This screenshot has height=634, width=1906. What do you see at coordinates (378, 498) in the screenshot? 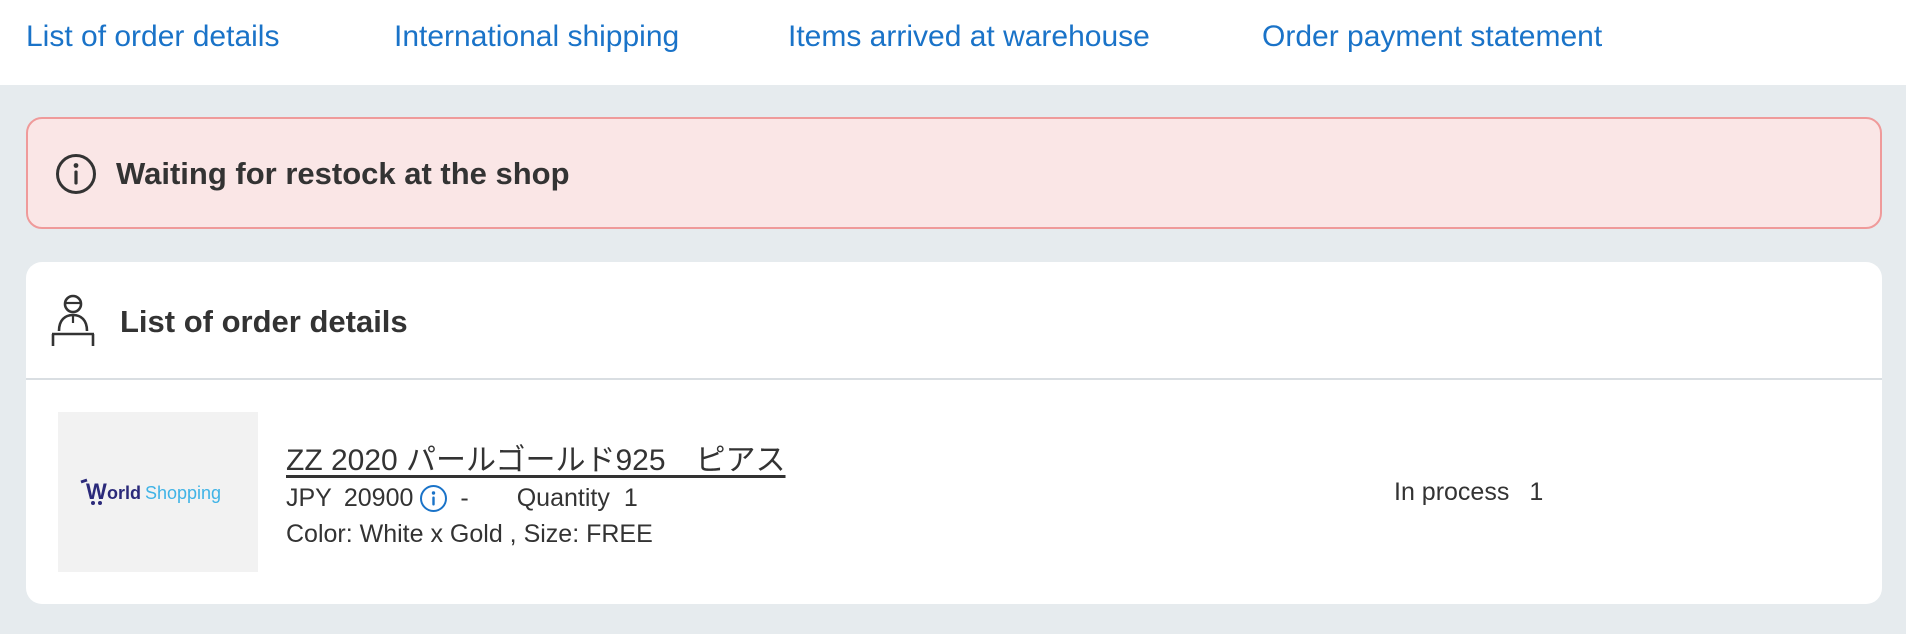
I see `price-value: 20900` at bounding box center [378, 498].